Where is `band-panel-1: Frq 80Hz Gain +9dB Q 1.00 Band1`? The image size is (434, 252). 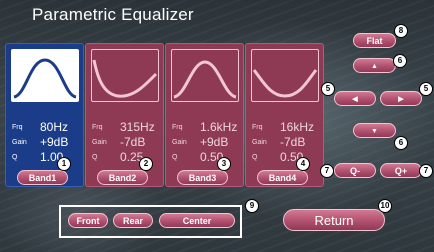
band-panel-1: Frq 80Hz Gain +9dB Q 1.00 Band1 is located at coordinates (44, 115).